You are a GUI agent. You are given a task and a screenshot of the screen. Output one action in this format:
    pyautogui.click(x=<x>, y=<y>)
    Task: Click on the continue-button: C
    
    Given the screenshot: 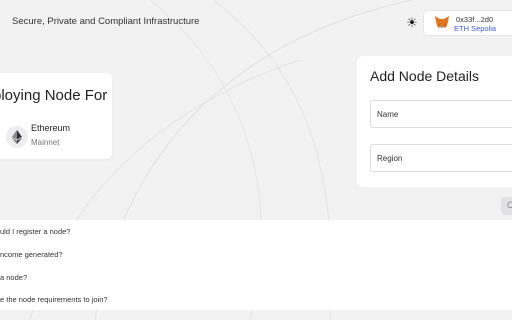 What is the action you would take?
    pyautogui.click(x=506, y=206)
    